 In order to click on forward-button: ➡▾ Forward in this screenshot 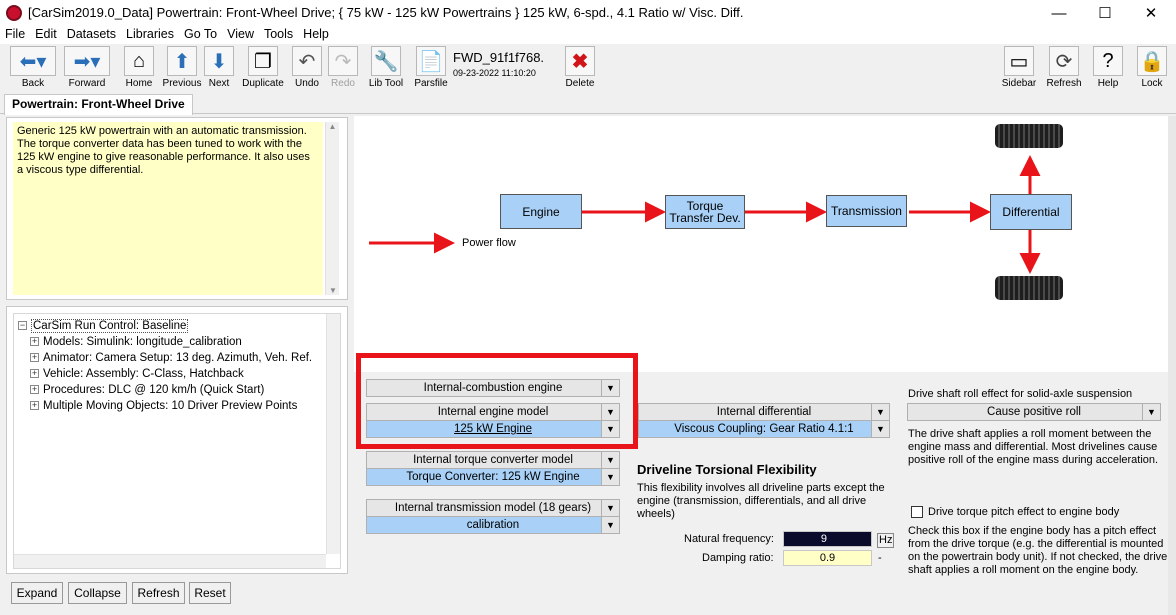, I will do `click(87, 67)`.